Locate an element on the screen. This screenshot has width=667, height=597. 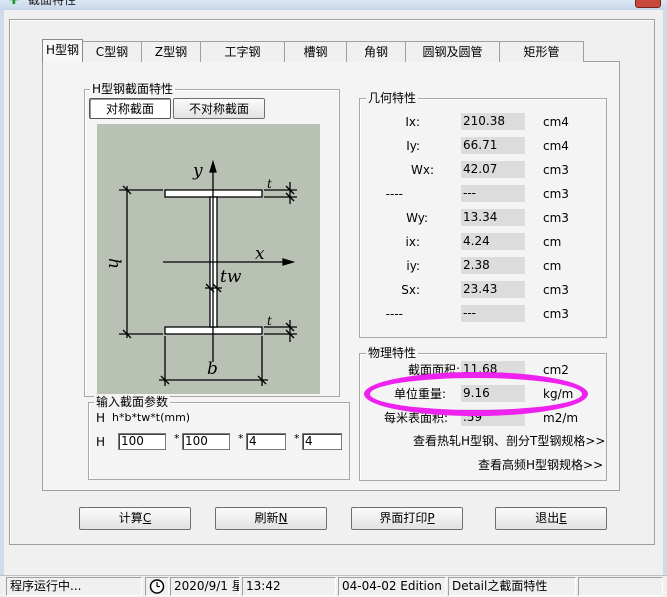
clock-icon is located at coordinates (157, 586).